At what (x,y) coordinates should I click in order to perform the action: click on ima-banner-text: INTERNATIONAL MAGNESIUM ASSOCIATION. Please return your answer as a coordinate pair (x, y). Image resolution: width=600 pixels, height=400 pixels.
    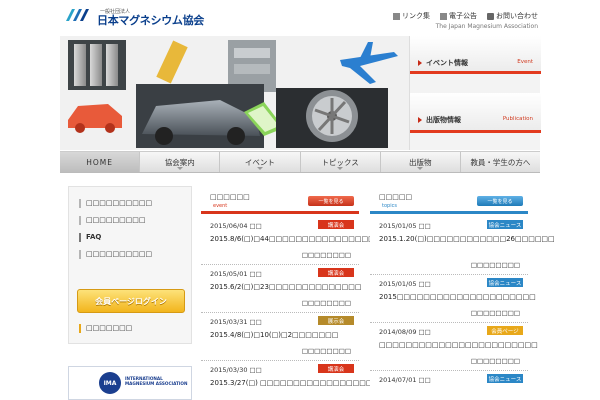
    Looking at the image, I should click on (156, 381).